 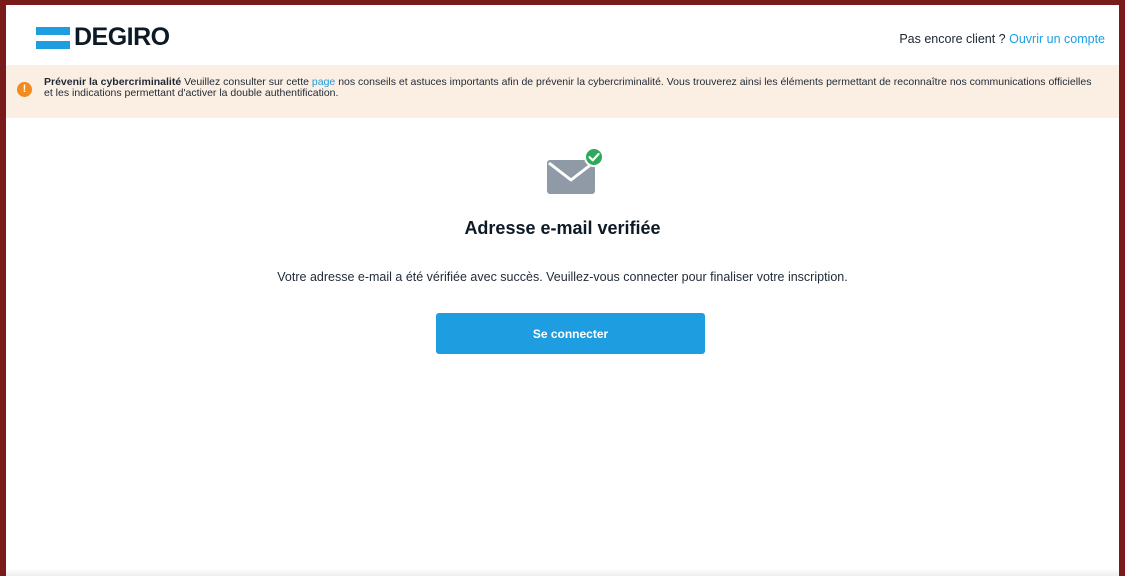 I want to click on login-button: Se connecter, so click(x=570, y=333).